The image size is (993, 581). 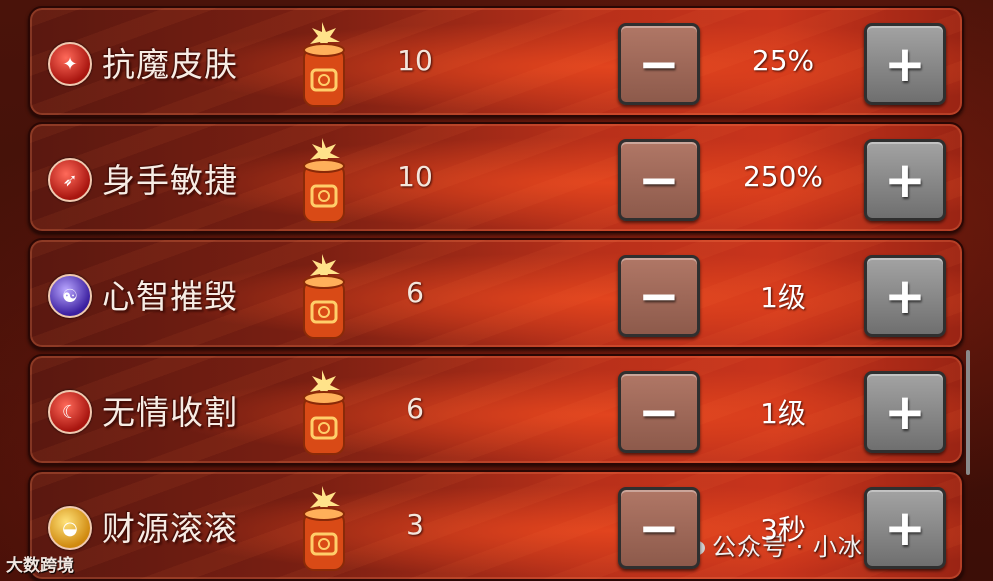 What do you see at coordinates (783, 60) in the screenshot?
I see `skill-value: 25%` at bounding box center [783, 60].